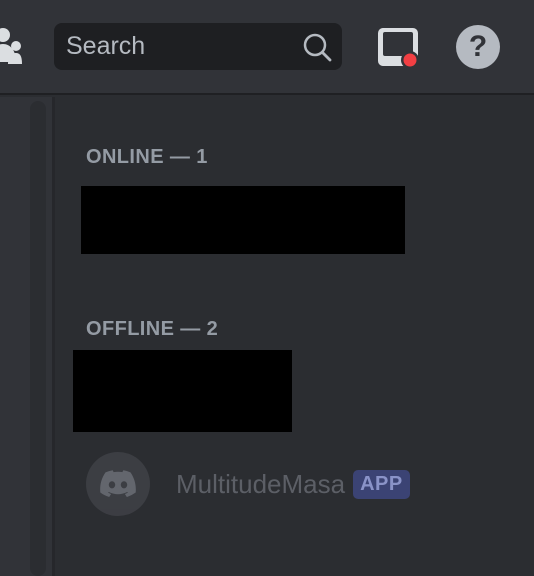  What do you see at coordinates (198, 46) in the screenshot?
I see `search-input: Search` at bounding box center [198, 46].